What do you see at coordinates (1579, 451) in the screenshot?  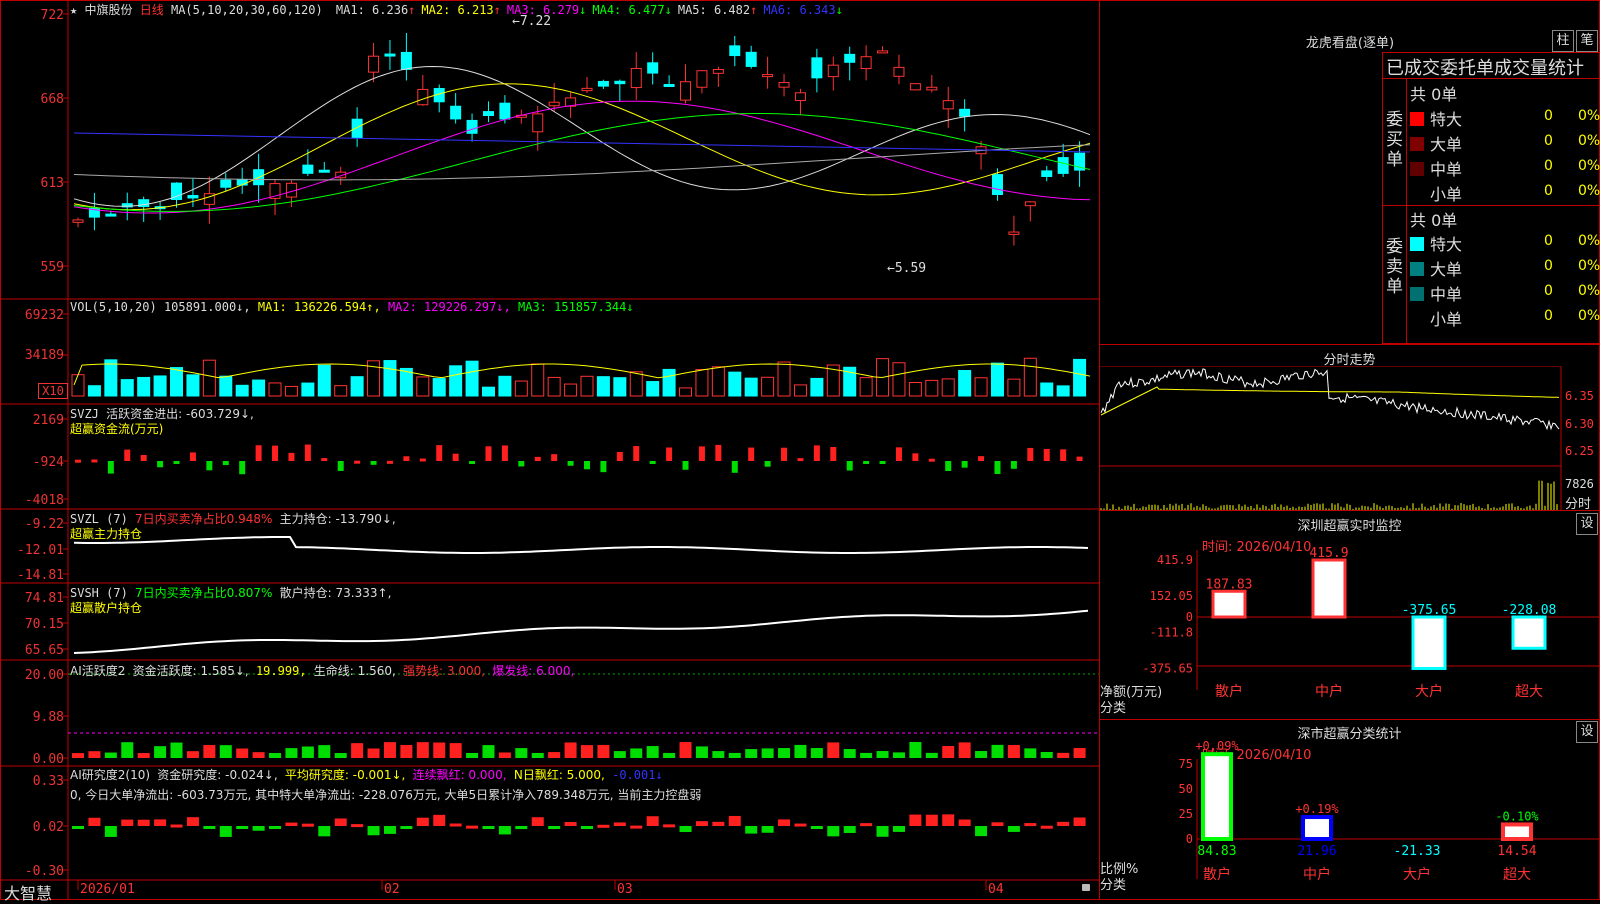 I see `intraday-y-label: 6.25` at bounding box center [1579, 451].